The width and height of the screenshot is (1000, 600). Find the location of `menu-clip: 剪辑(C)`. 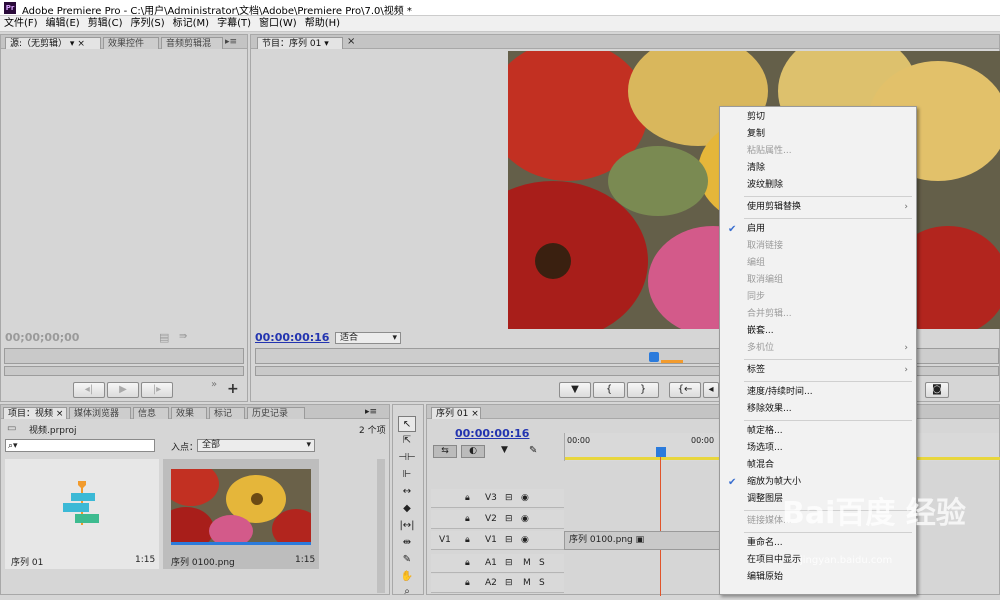

menu-clip: 剪辑(C) is located at coordinates (105, 24).